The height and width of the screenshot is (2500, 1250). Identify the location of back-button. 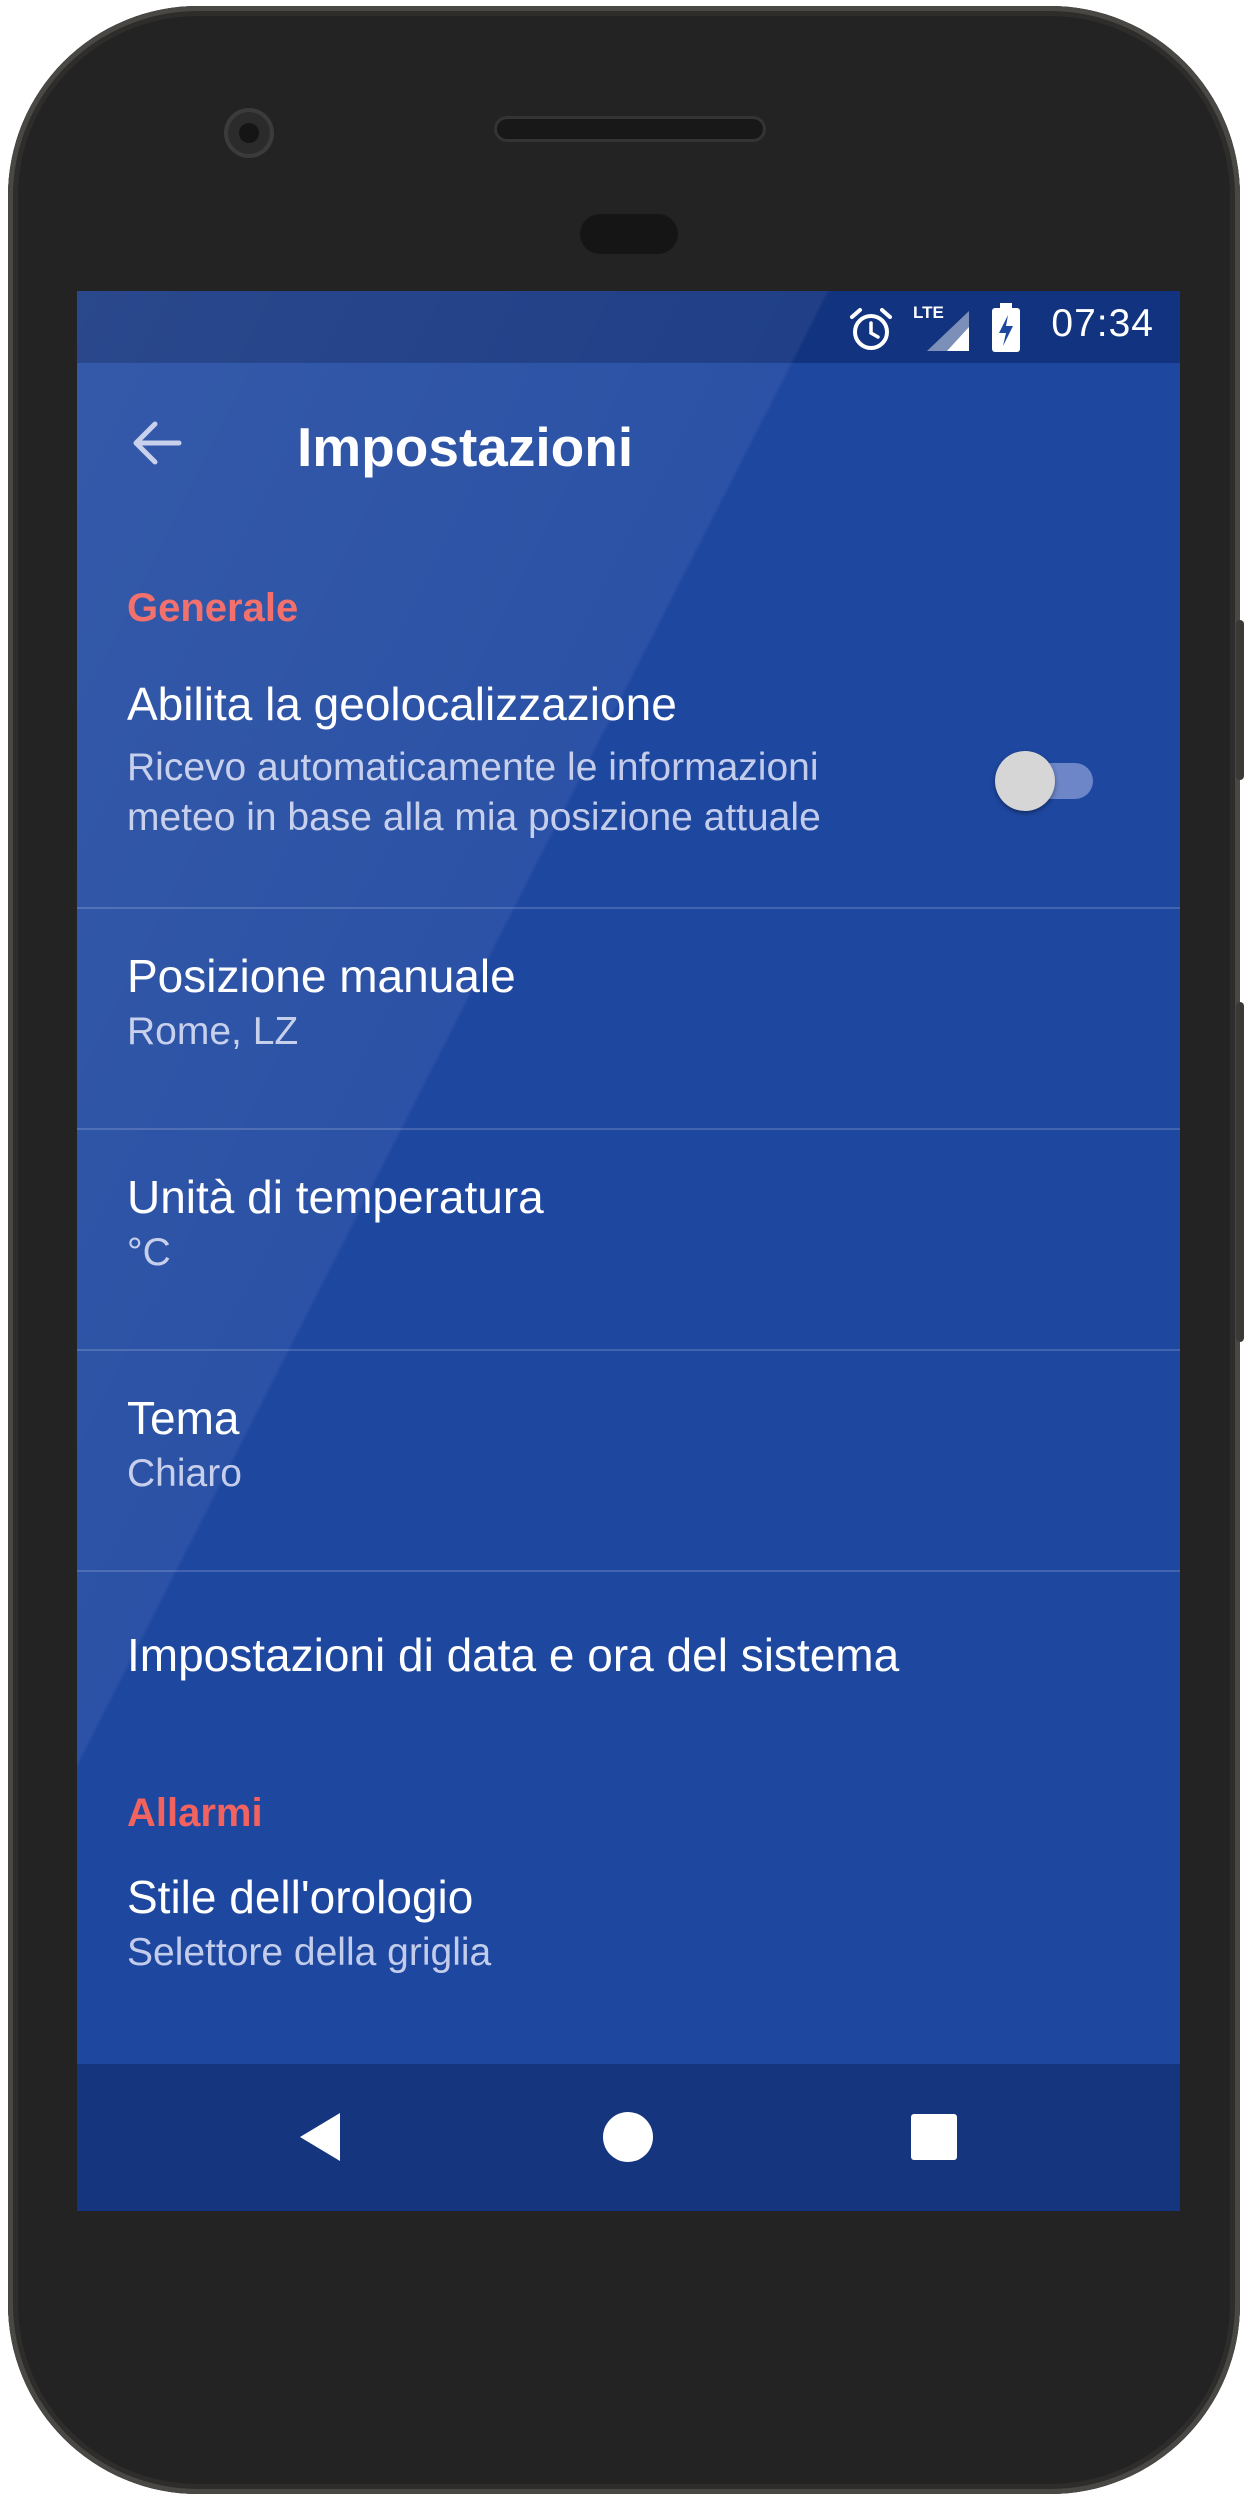
(157, 443).